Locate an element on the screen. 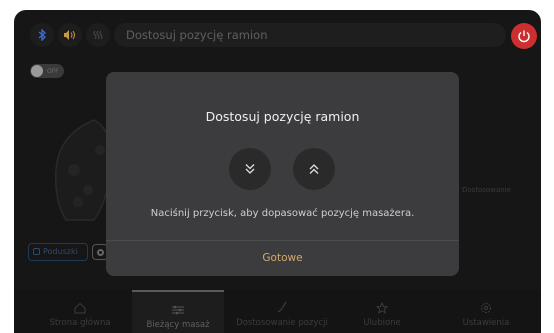  custom-icon is located at coordinates (282, 307).